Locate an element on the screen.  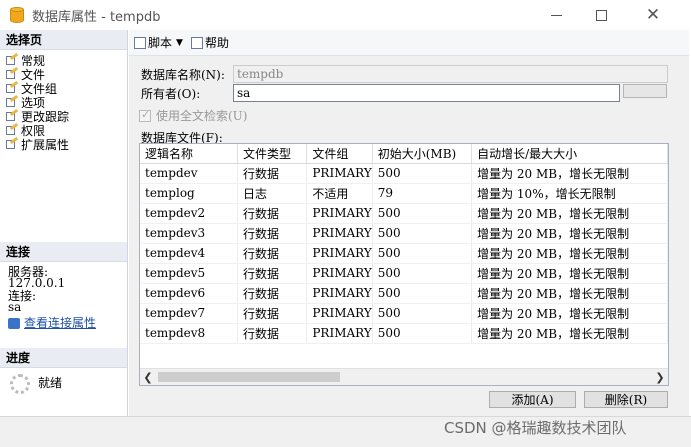
minimize-button is located at coordinates (556, 15).